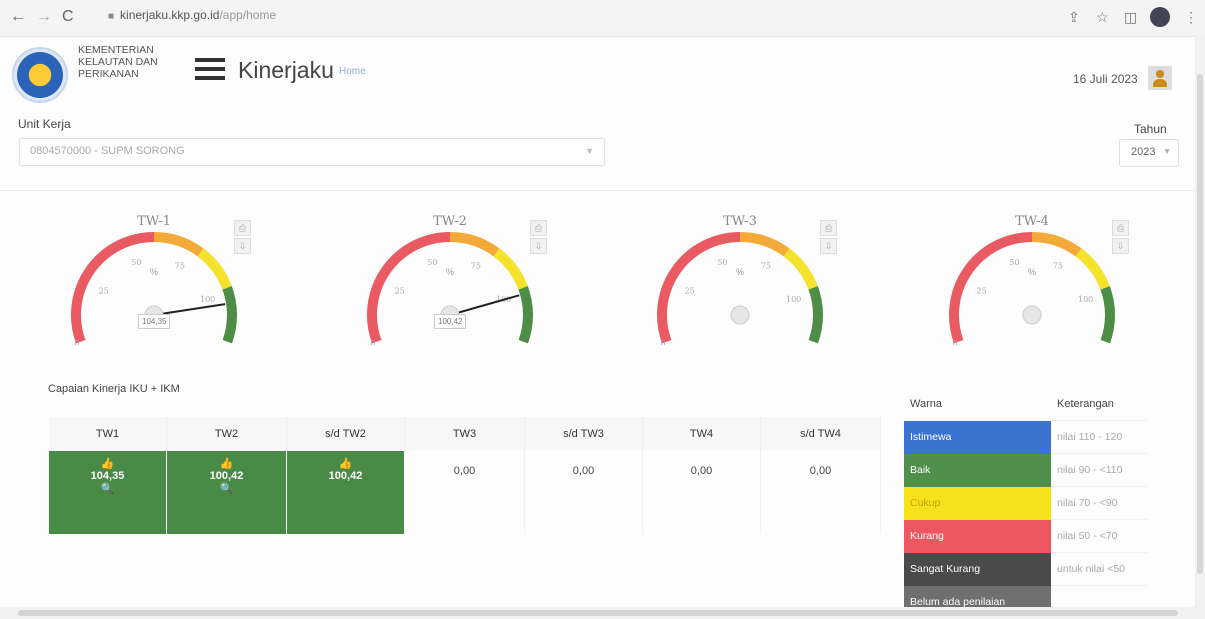 The width and height of the screenshot is (1205, 619). Describe the element at coordinates (1200, 327) in the screenshot. I see `vertical-scrollbar` at that location.